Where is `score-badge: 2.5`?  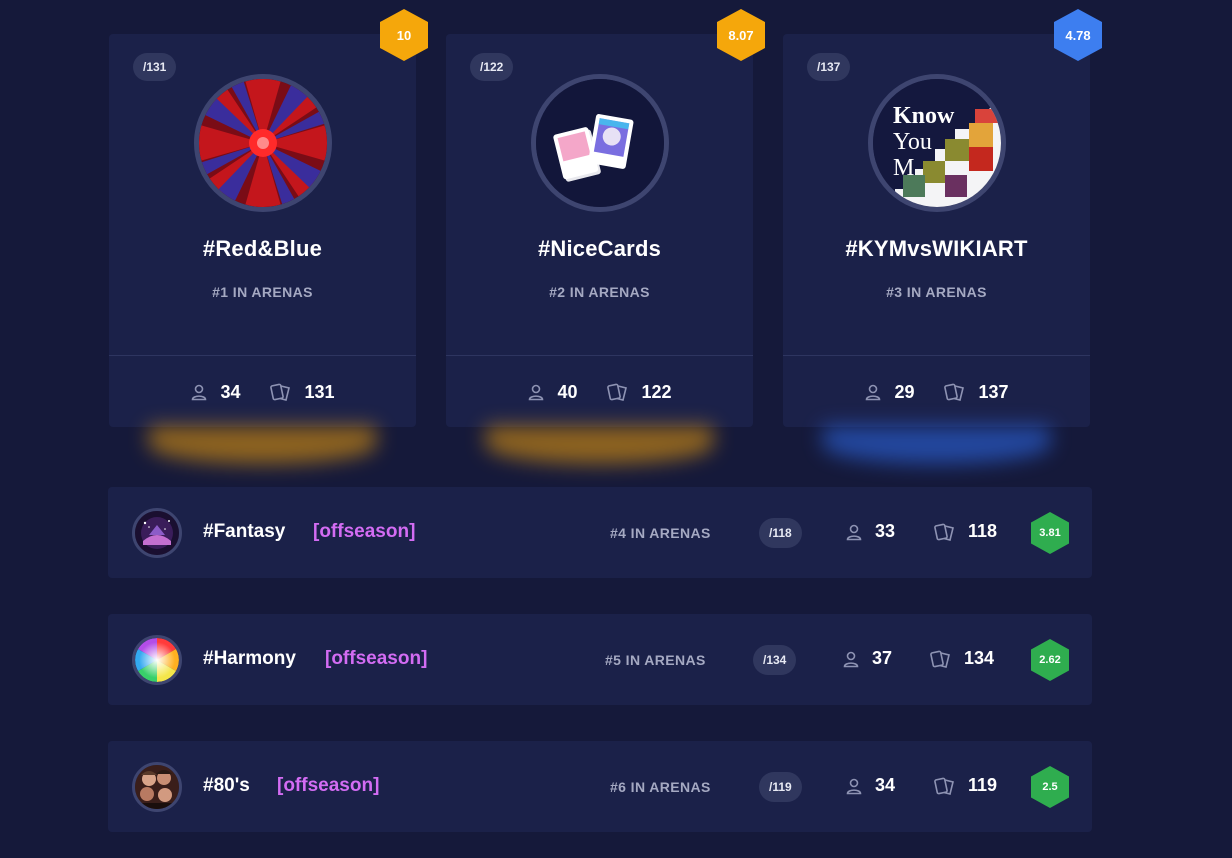
score-badge: 2.5 is located at coordinates (1050, 787).